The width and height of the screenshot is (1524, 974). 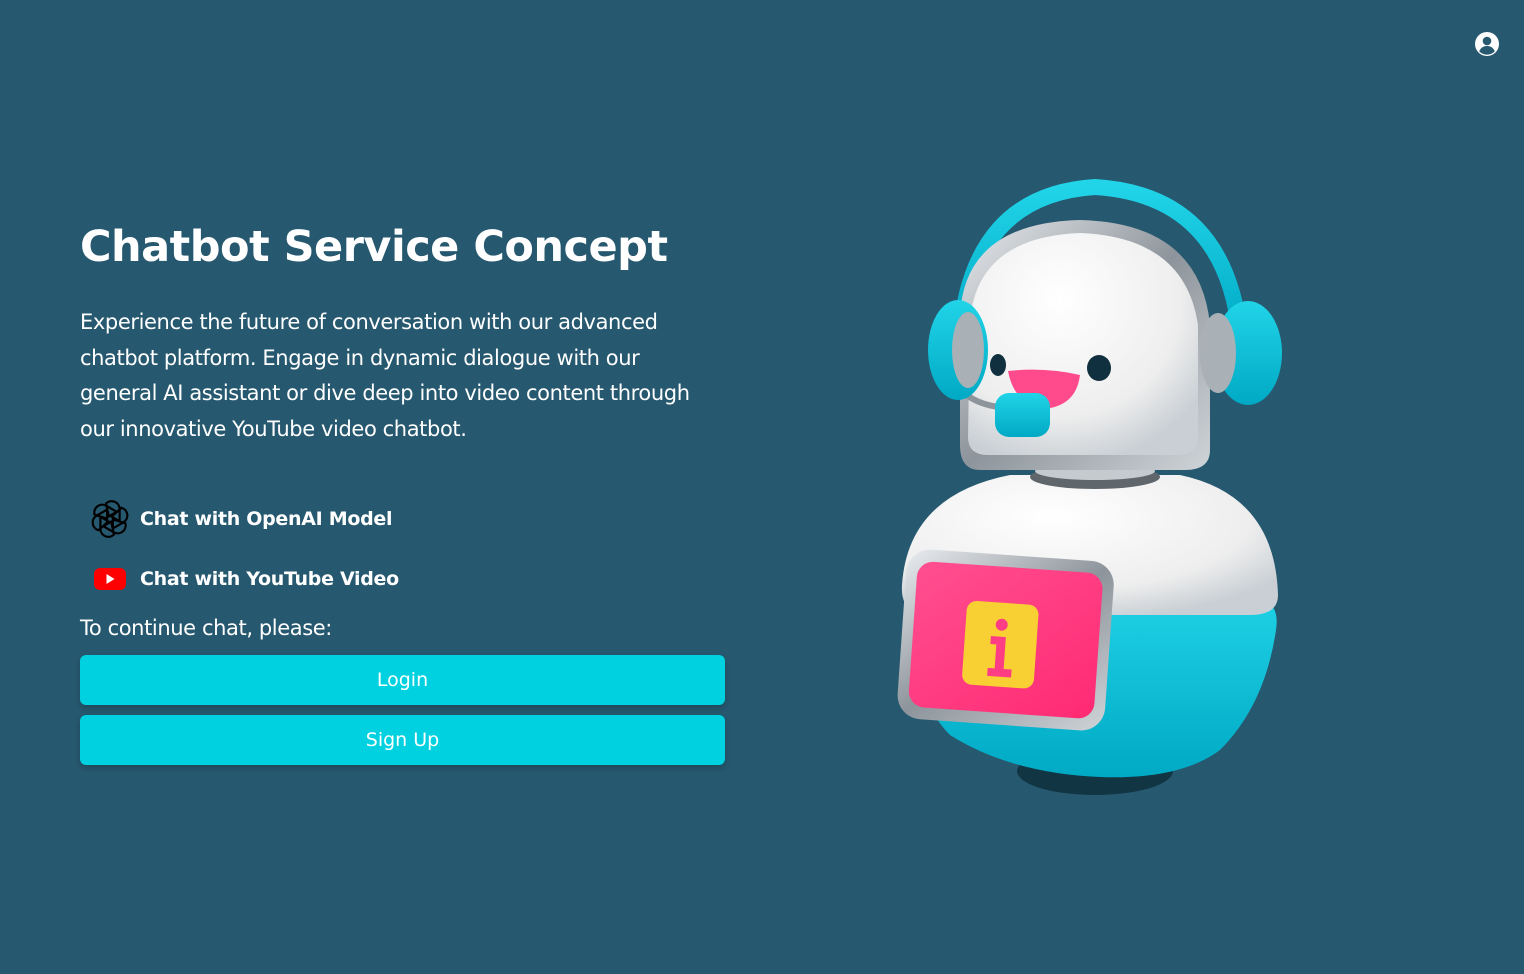 What do you see at coordinates (266, 519) in the screenshot?
I see `chat-openai-label: Chat with OpenAI Model` at bounding box center [266, 519].